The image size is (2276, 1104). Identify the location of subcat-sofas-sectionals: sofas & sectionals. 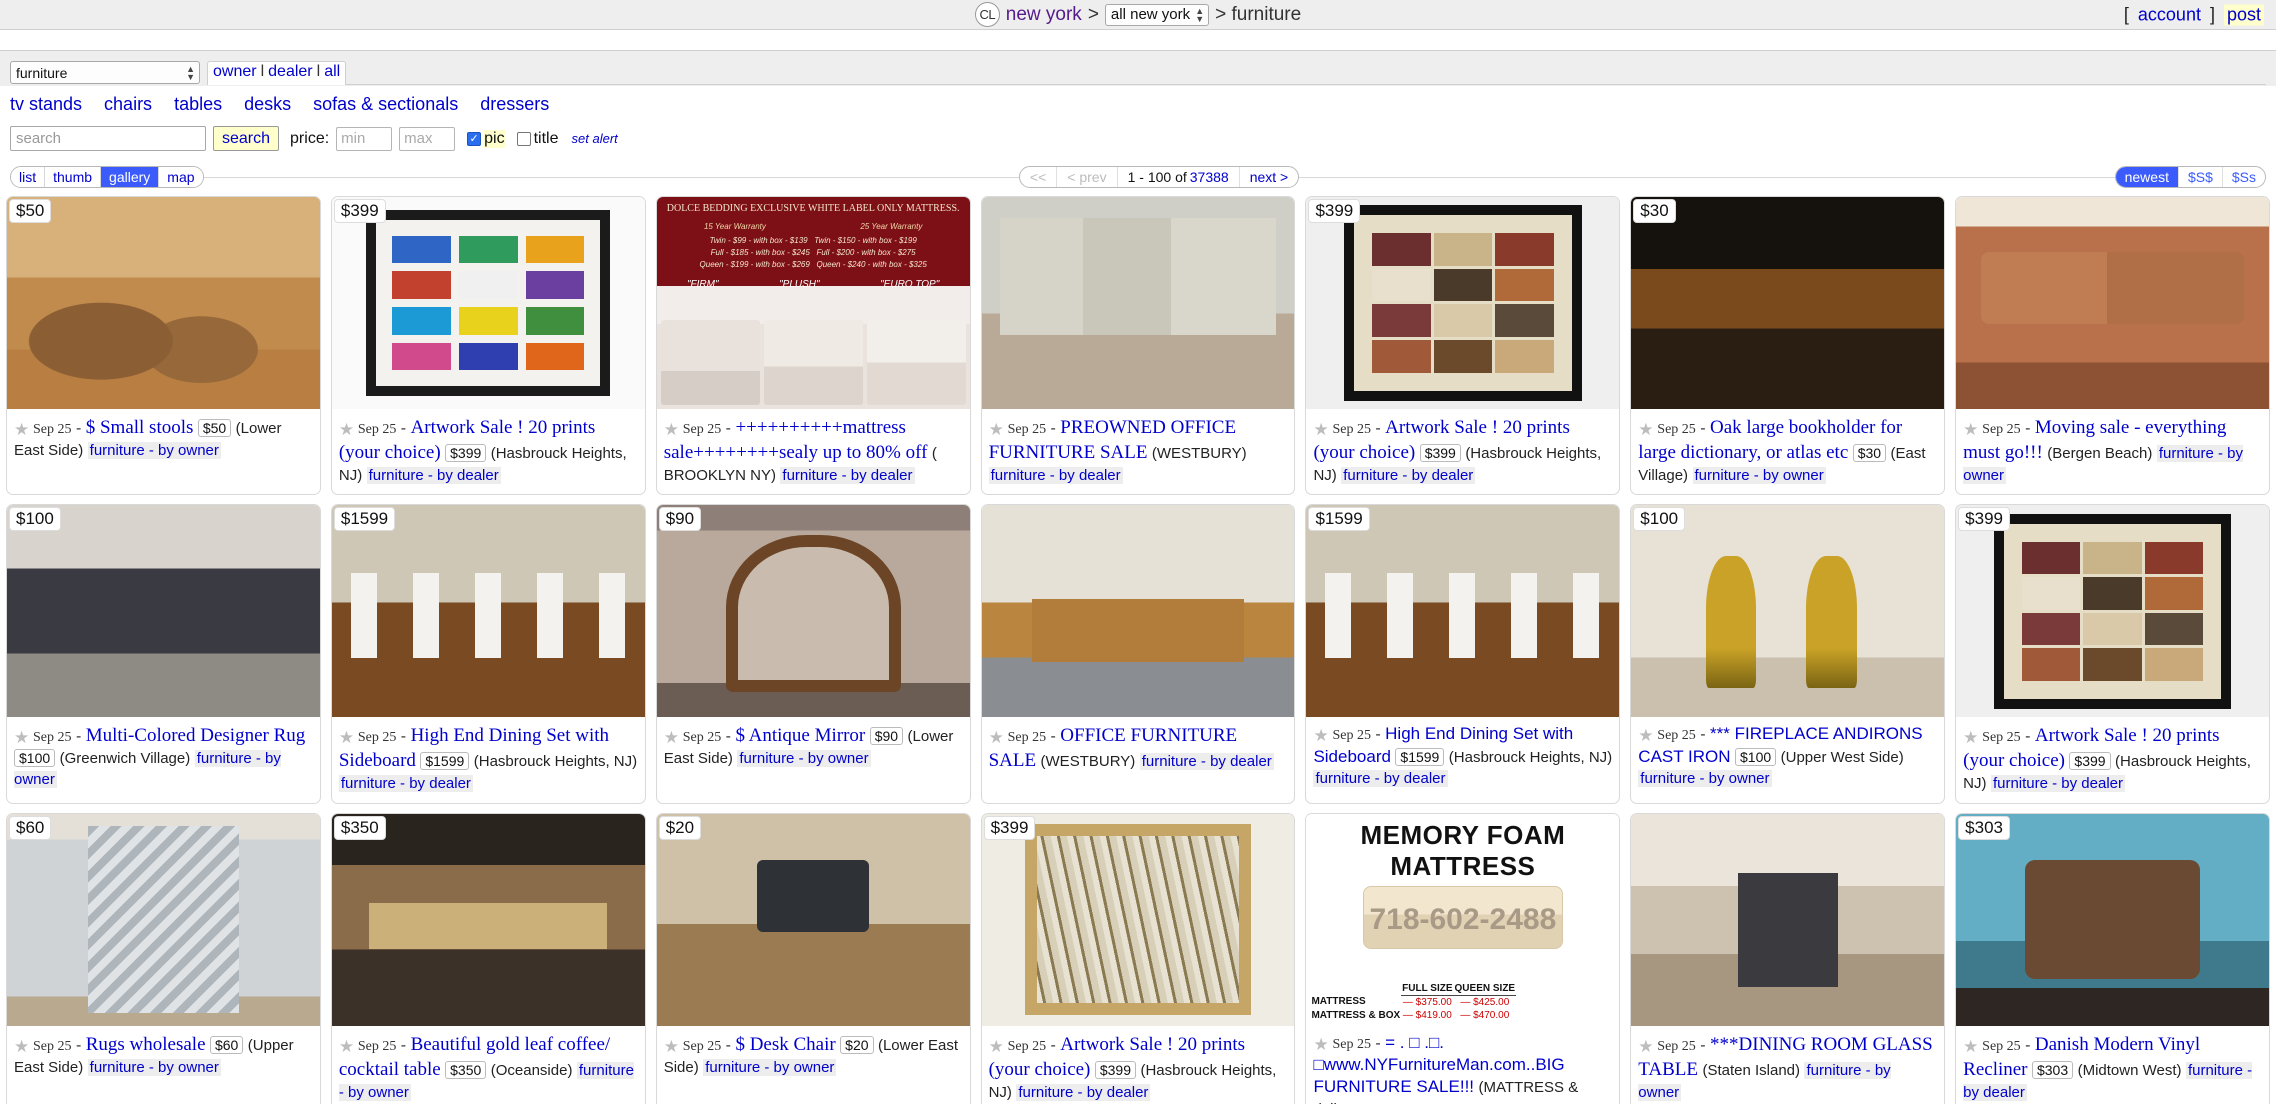
(385, 104).